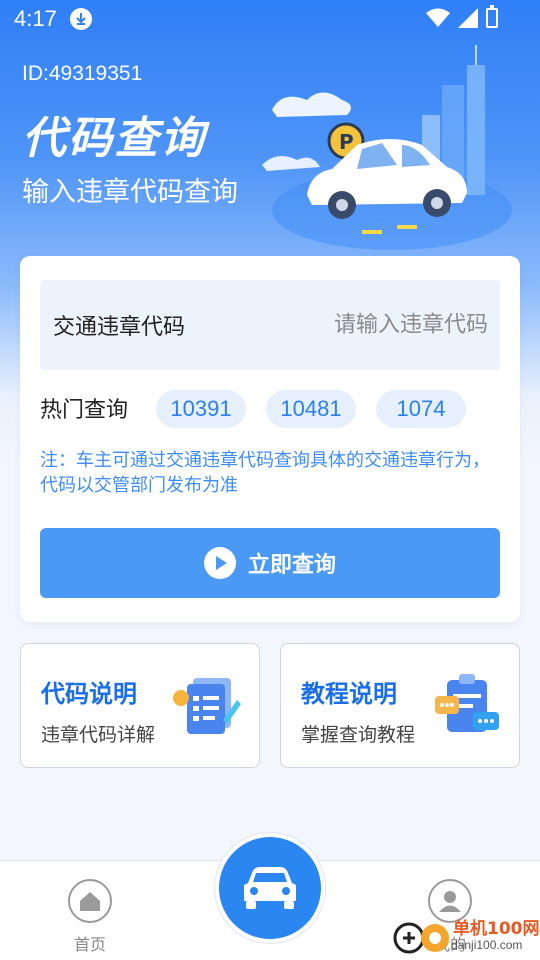  What do you see at coordinates (358, 735) in the screenshot?
I see `feature-desc: 掌握查询教程` at bounding box center [358, 735].